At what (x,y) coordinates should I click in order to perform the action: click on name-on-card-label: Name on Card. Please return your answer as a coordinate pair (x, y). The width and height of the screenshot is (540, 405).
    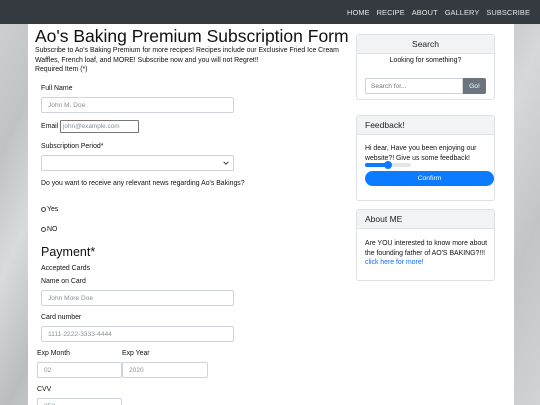
    Looking at the image, I should click on (63, 281).